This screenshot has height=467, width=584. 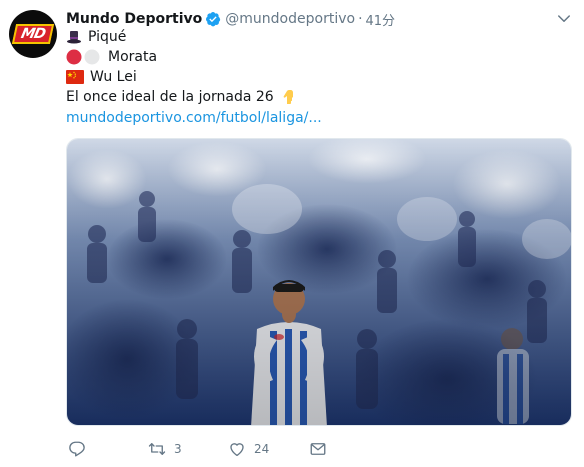 What do you see at coordinates (170, 97) in the screenshot?
I see `tweet-line-text: El once ideal de la jornada 26` at bounding box center [170, 97].